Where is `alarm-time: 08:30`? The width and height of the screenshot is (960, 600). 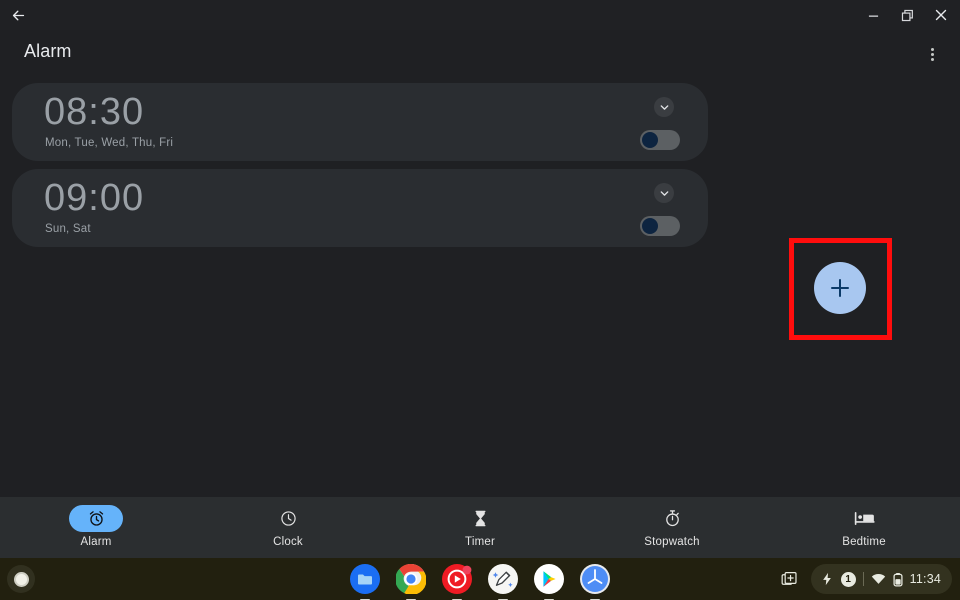 alarm-time: 08:30 is located at coordinates (94, 112).